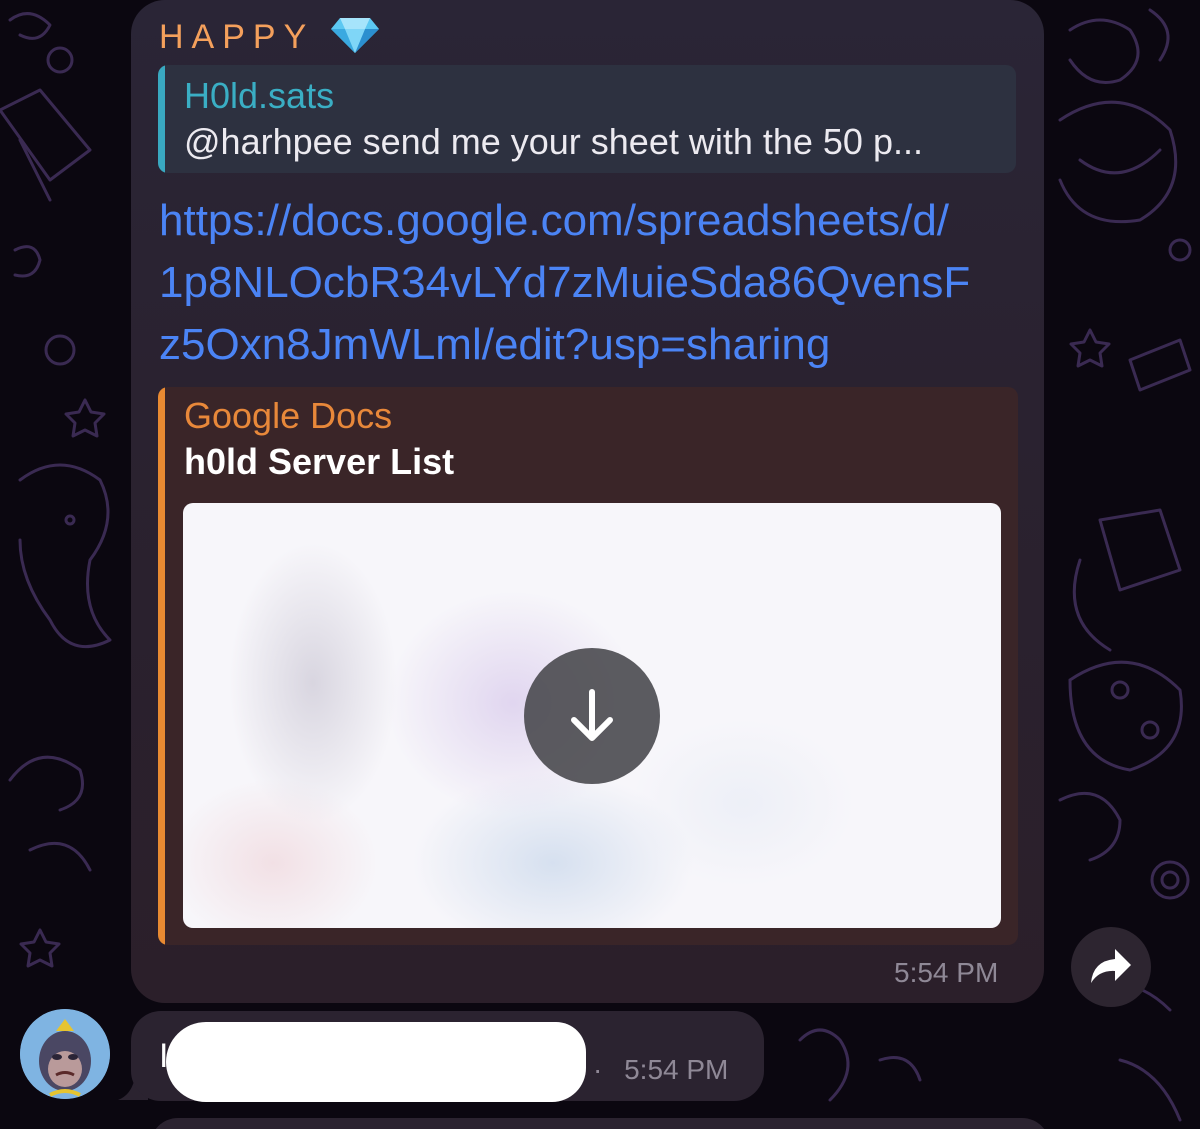 Image resolution: width=1200 pixels, height=1129 pixels. I want to click on message-2-time-text: 5:54 PM, so click(676, 1069).